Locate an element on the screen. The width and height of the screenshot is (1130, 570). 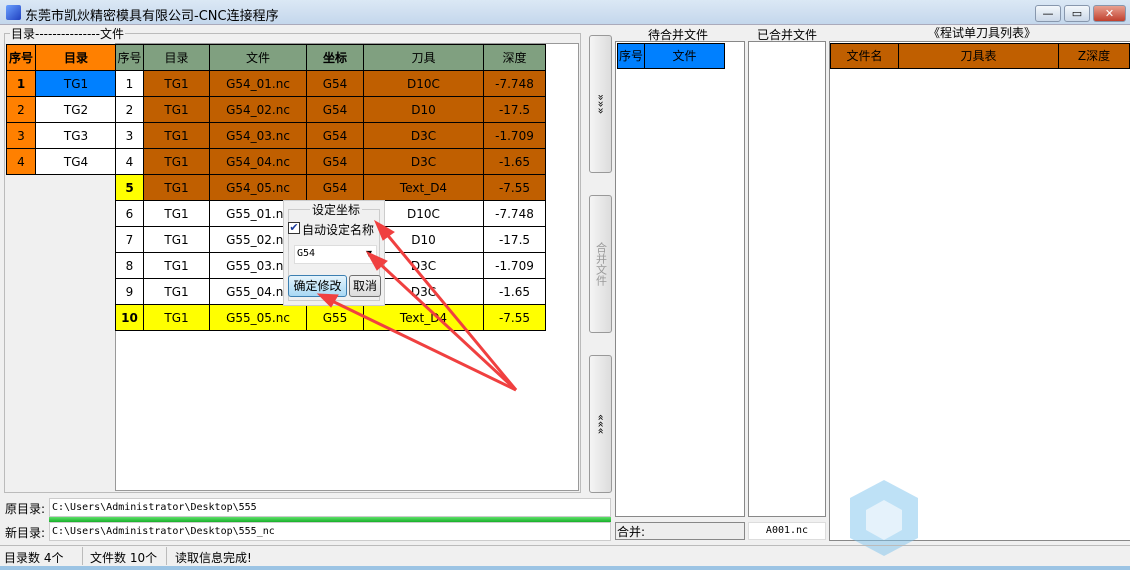
merge-files-button: 合并文件 is located at coordinates (600, 264).